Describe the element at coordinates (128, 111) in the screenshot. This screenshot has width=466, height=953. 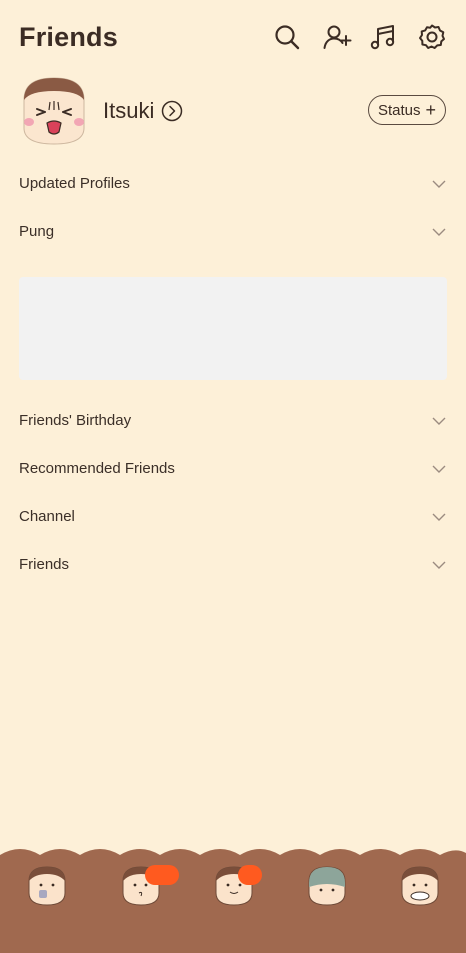
I see `profile-name: Itsuki` at that location.